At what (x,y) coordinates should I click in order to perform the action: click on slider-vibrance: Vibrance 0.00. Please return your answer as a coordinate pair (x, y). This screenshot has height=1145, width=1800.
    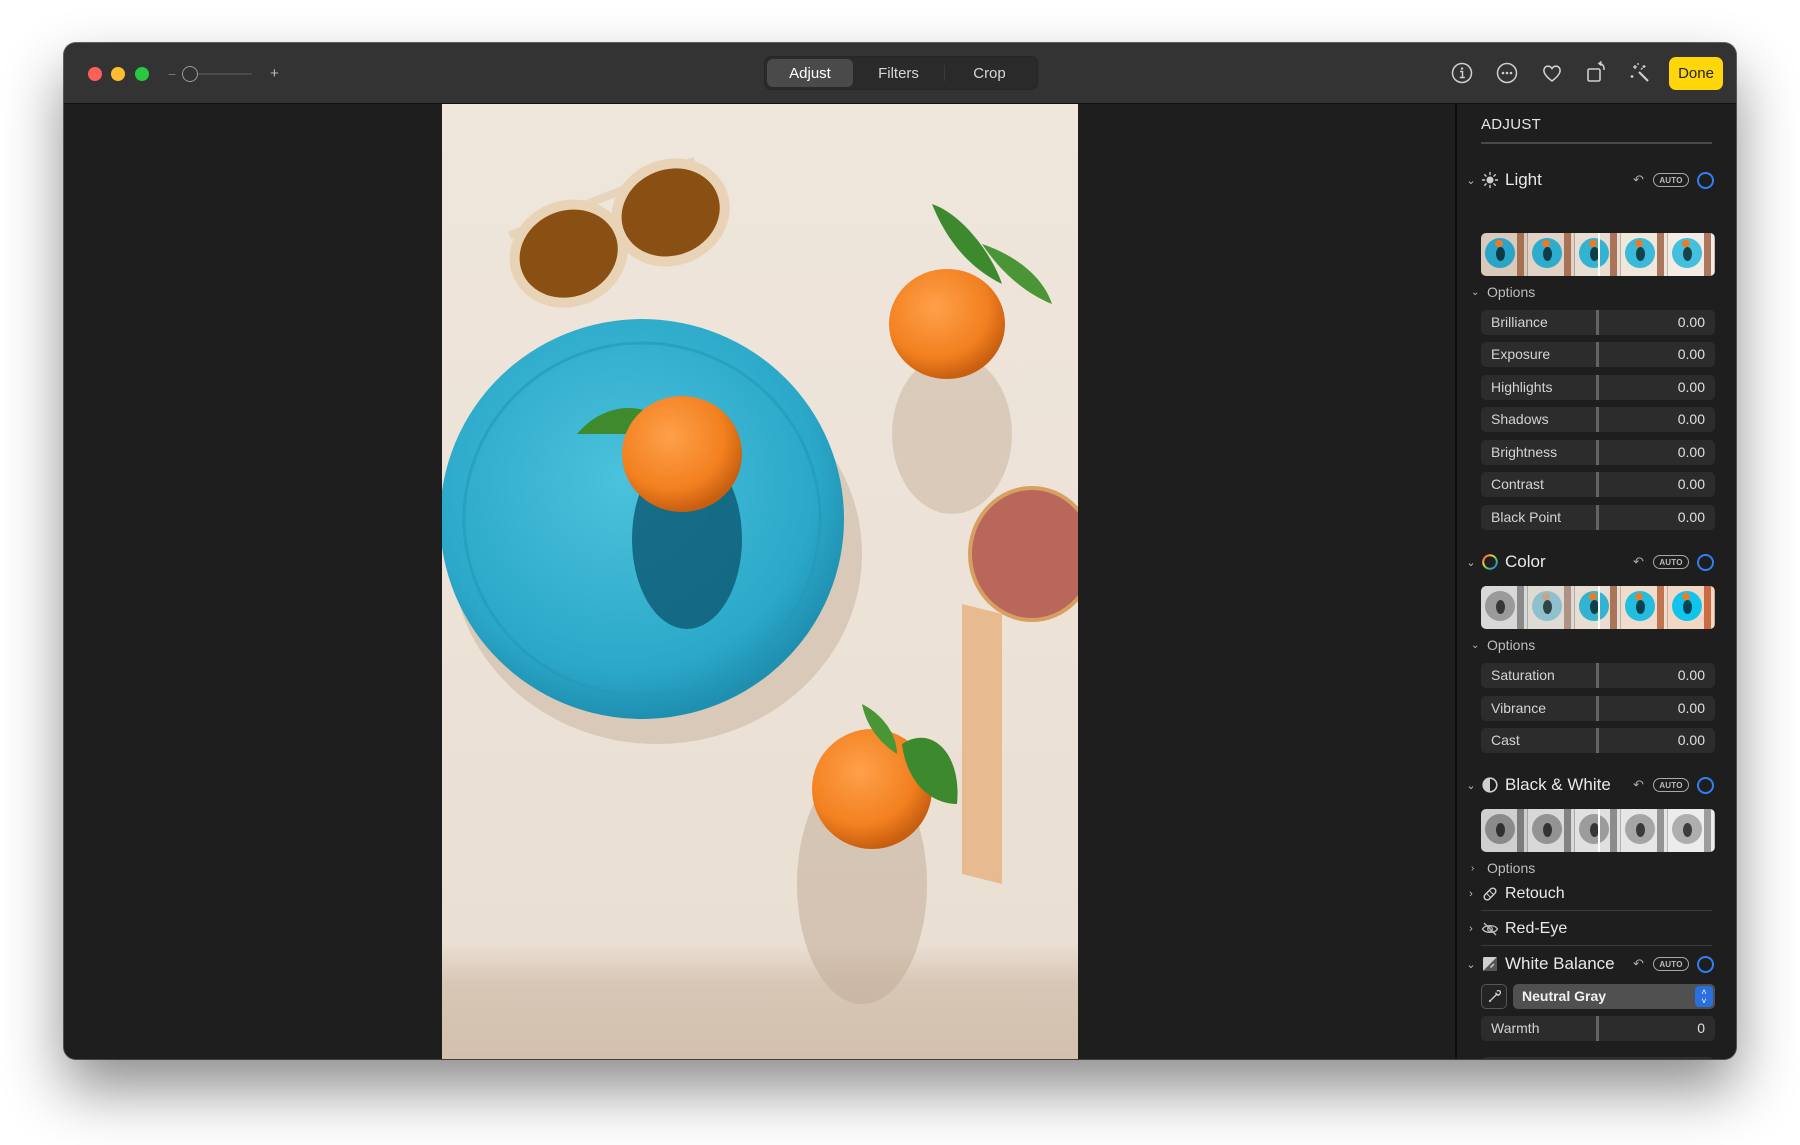
    Looking at the image, I should click on (1598, 708).